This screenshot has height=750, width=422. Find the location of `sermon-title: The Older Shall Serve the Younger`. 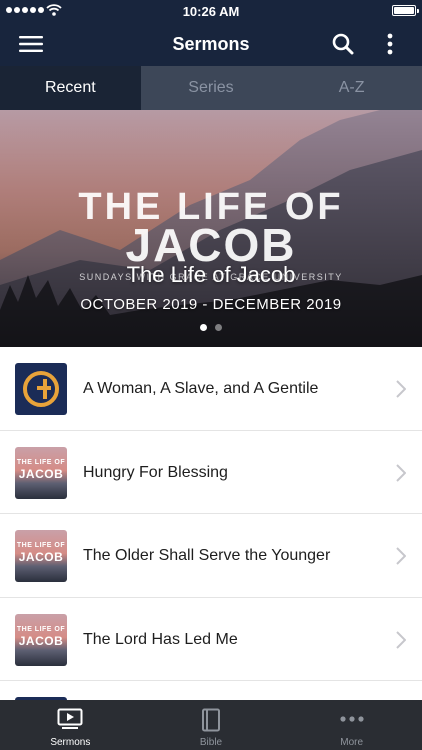

sermon-title: The Older Shall Serve the Younger is located at coordinates (207, 555).